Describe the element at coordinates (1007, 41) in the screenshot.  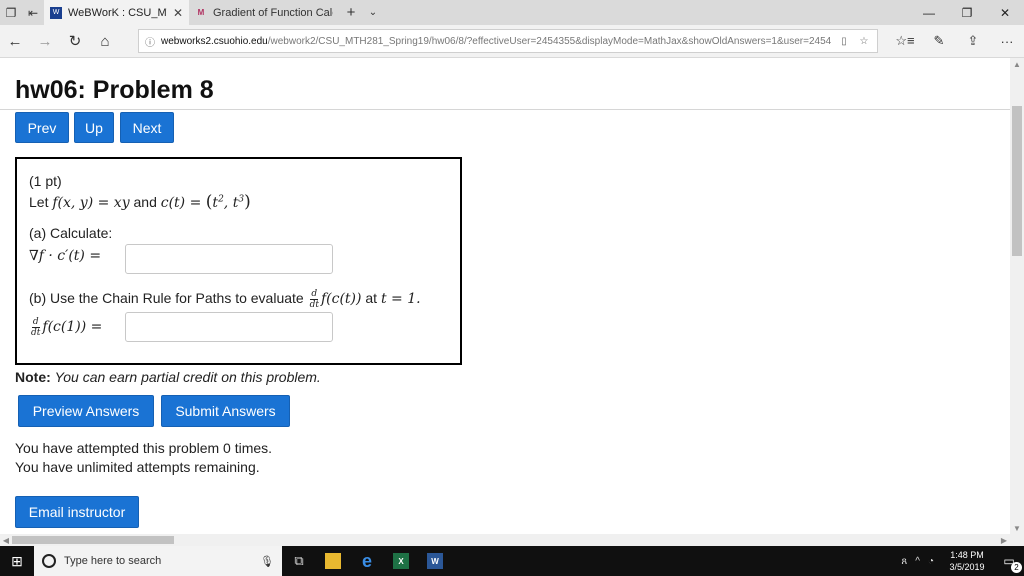
I see `more-menu-icon: ···` at that location.